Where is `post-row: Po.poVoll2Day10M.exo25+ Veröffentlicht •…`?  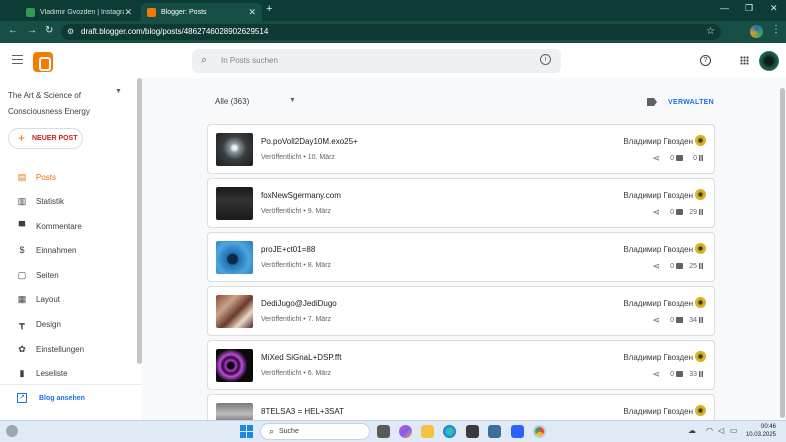
post-row: Po.poVoll2Day10M.exo25+ Veröffentlicht •… is located at coordinates (461, 149).